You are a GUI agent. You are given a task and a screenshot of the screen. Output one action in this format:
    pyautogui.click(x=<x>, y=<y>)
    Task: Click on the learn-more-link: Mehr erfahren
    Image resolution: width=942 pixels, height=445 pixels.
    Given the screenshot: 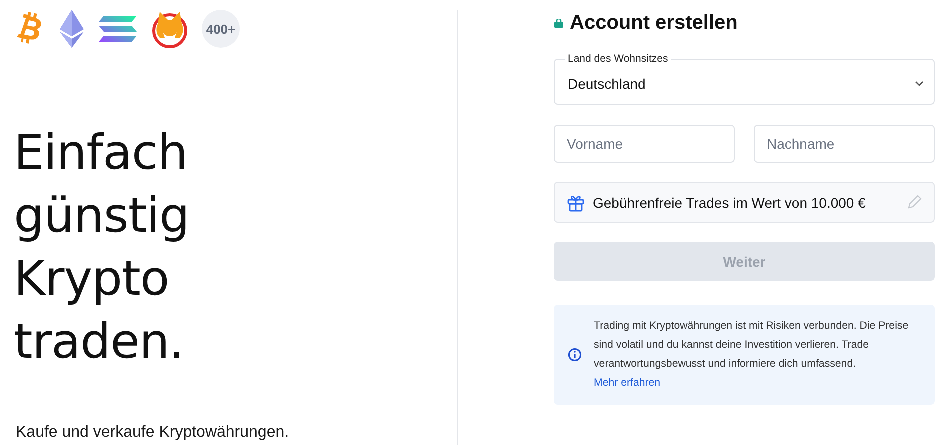 What is the action you would take?
    pyautogui.click(x=627, y=383)
    